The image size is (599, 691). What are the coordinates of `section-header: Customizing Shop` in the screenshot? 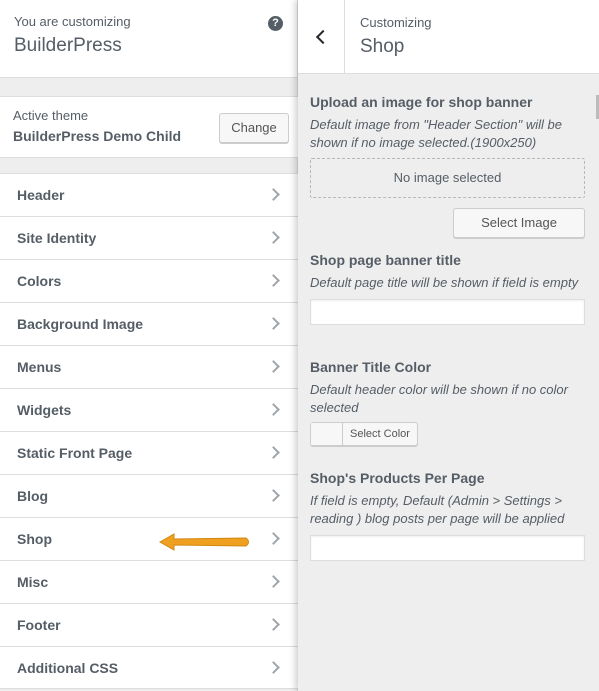 It's located at (448, 37).